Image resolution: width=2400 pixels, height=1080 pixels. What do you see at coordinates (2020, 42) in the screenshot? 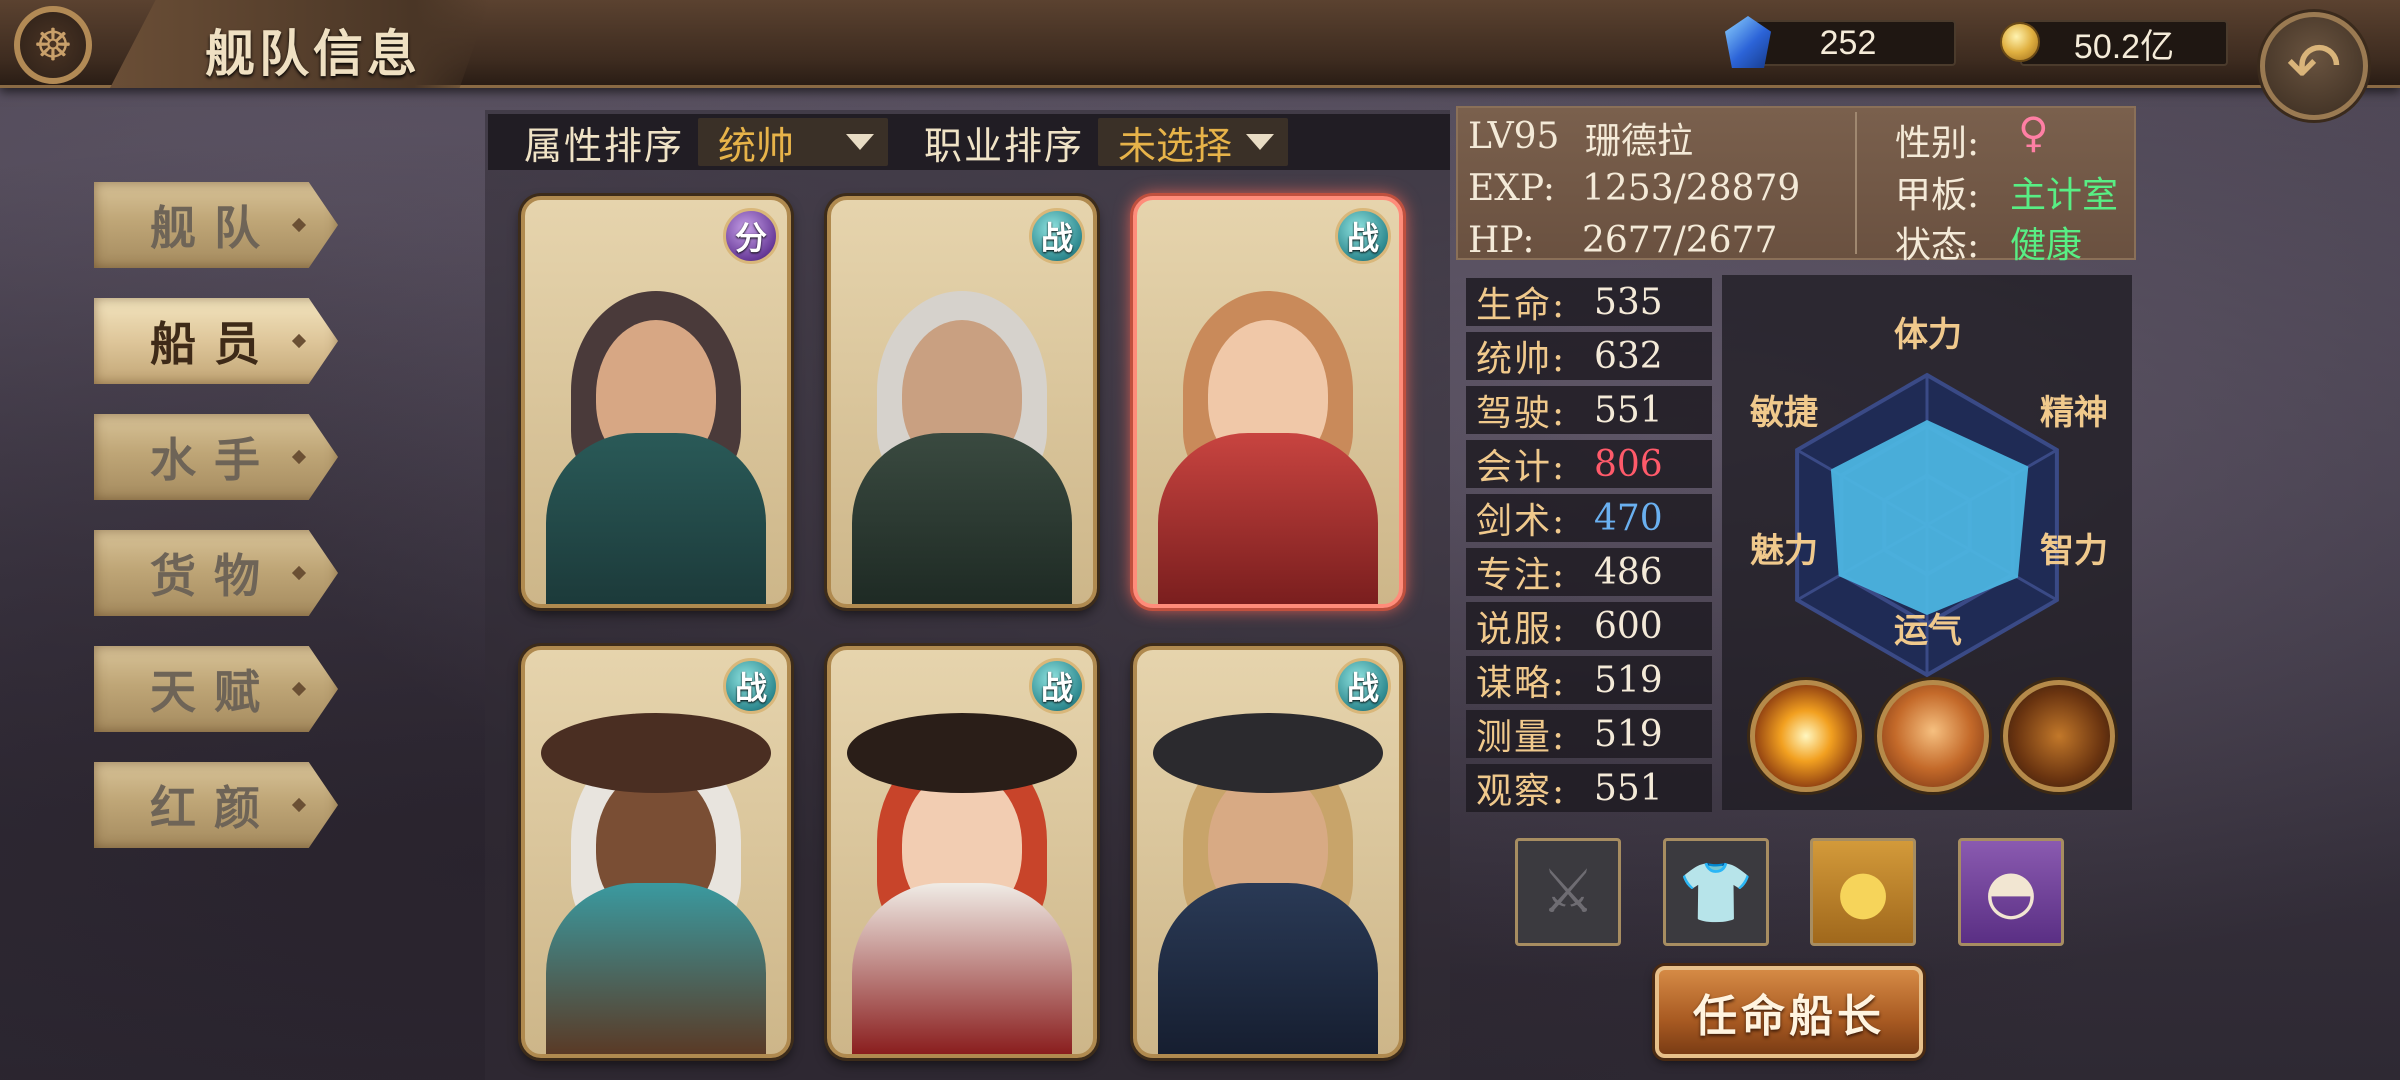
I see `gold-coin-icon` at bounding box center [2020, 42].